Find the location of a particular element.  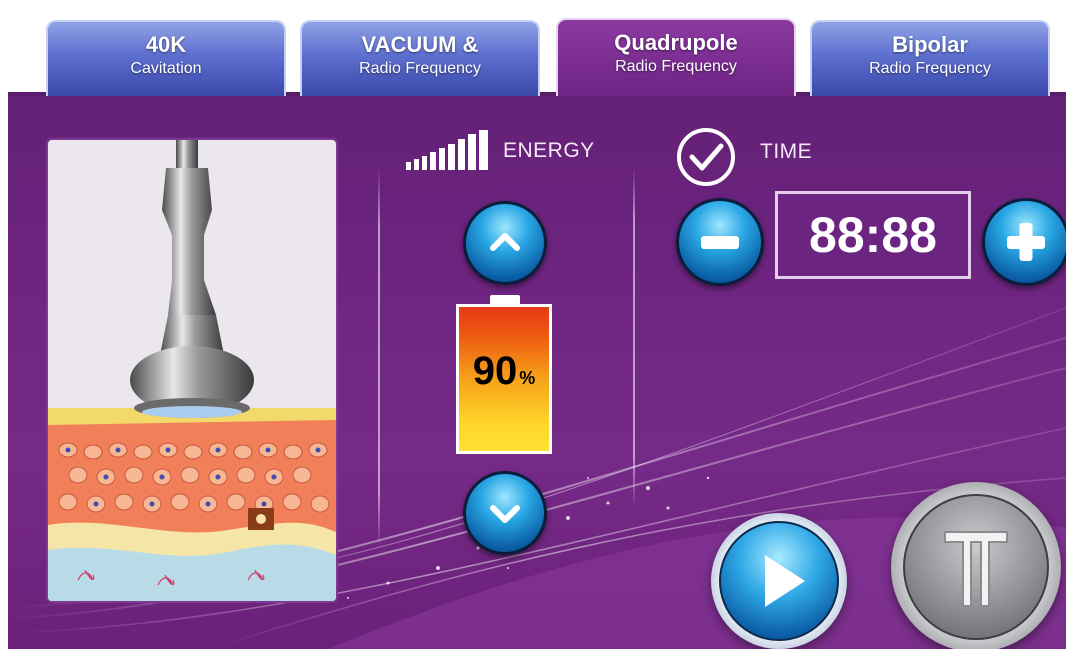

tab-subtitle: Cavitation is located at coordinates (166, 68).